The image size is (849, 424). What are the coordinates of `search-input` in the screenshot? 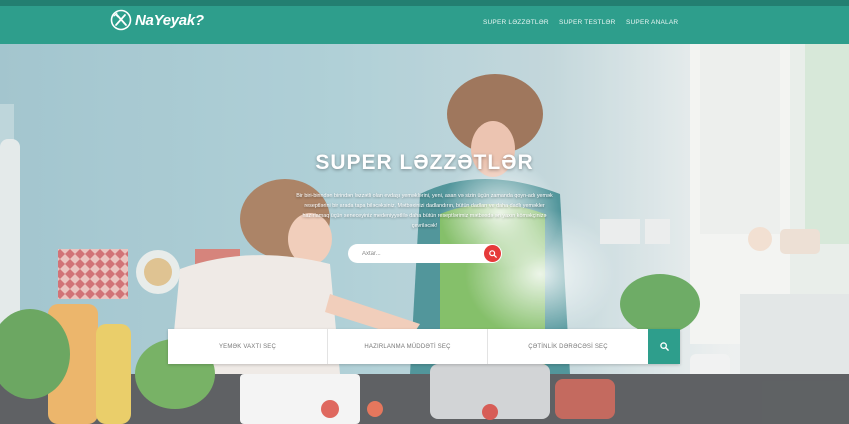 It's located at (417, 253).